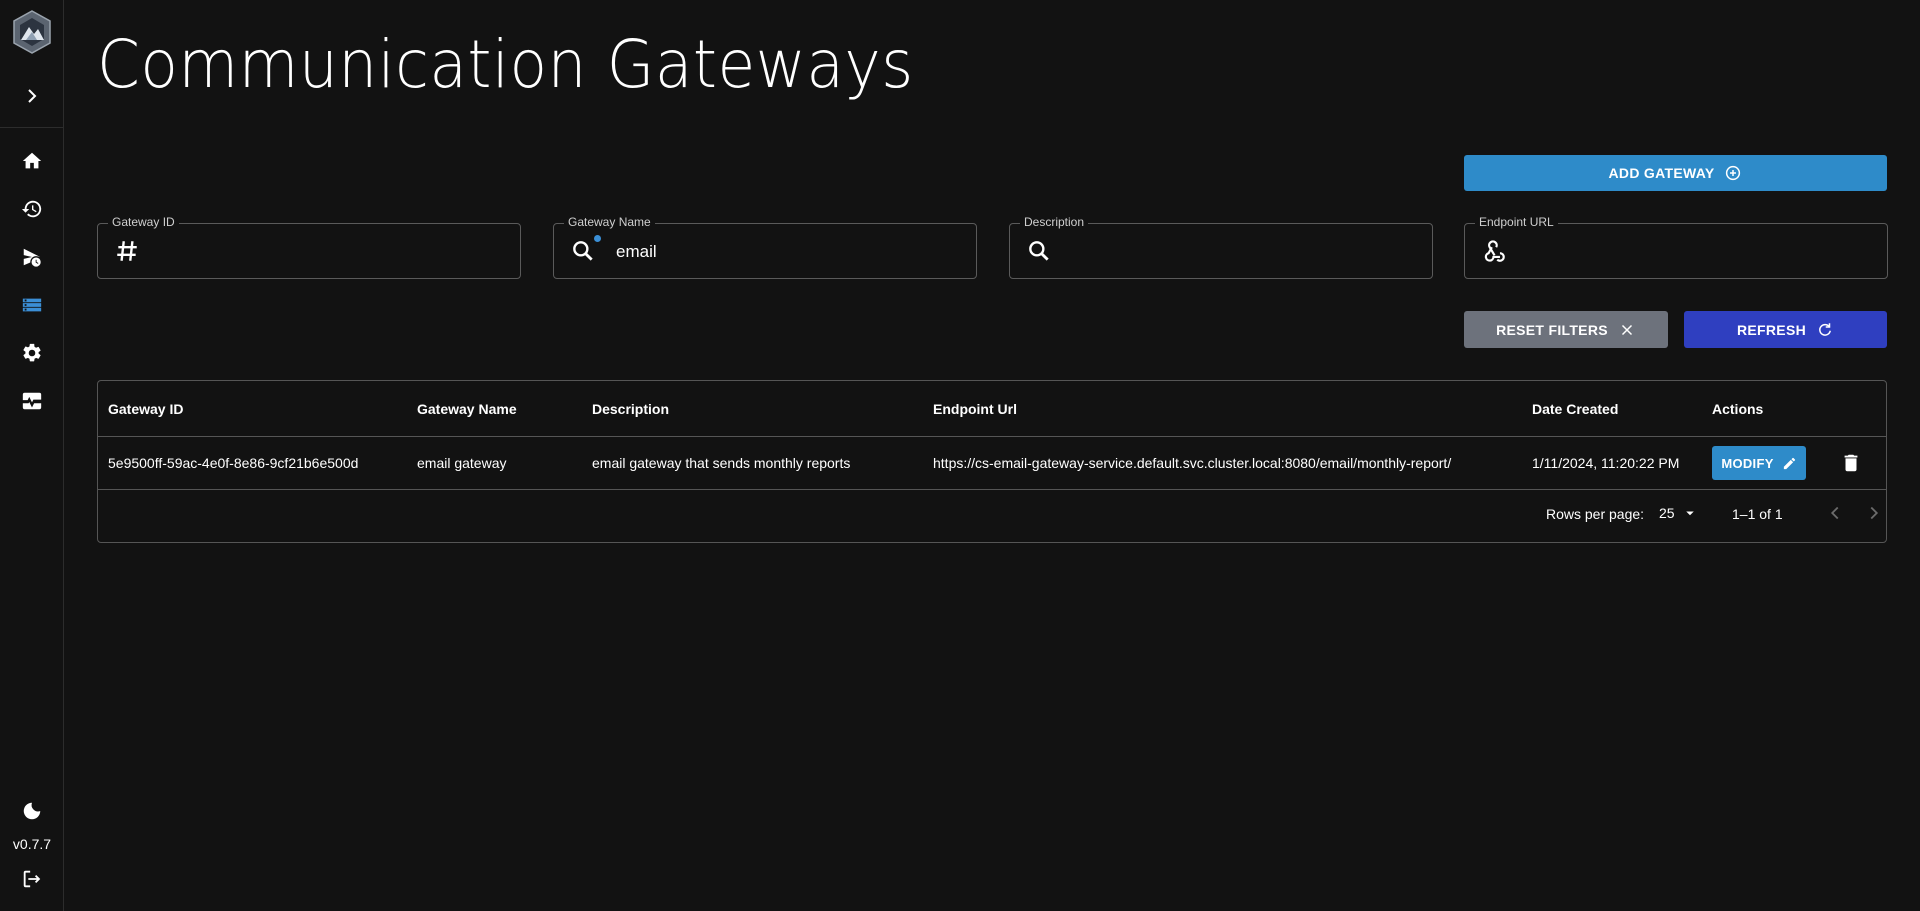 Image resolution: width=1920 pixels, height=911 pixels. What do you see at coordinates (597, 238) in the screenshot?
I see `active-filter-dot` at bounding box center [597, 238].